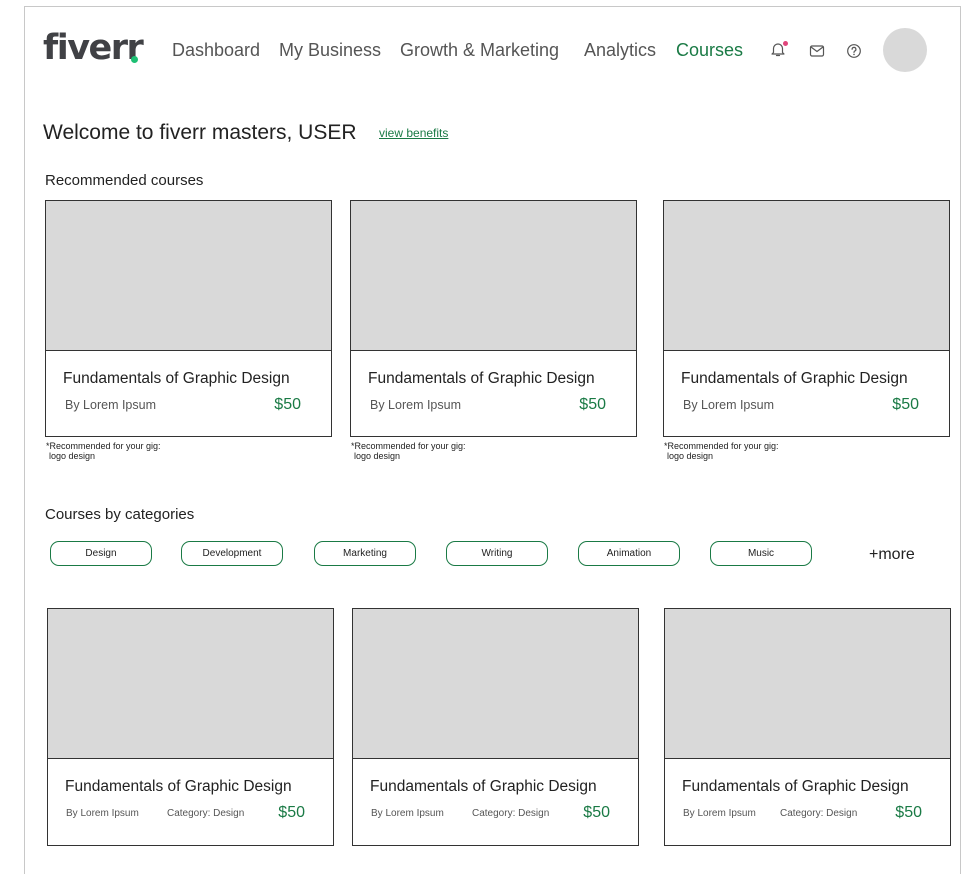 The height and width of the screenshot is (874, 966). Describe the element at coordinates (365, 553) in the screenshot. I see `category-chip-marketing: Marketing` at that location.